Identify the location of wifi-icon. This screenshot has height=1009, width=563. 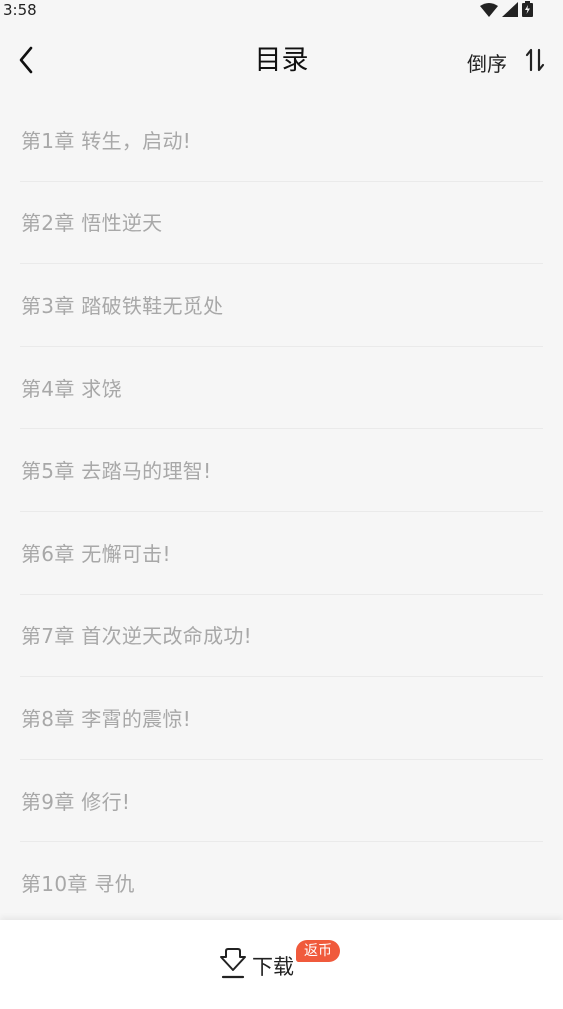
(489, 11).